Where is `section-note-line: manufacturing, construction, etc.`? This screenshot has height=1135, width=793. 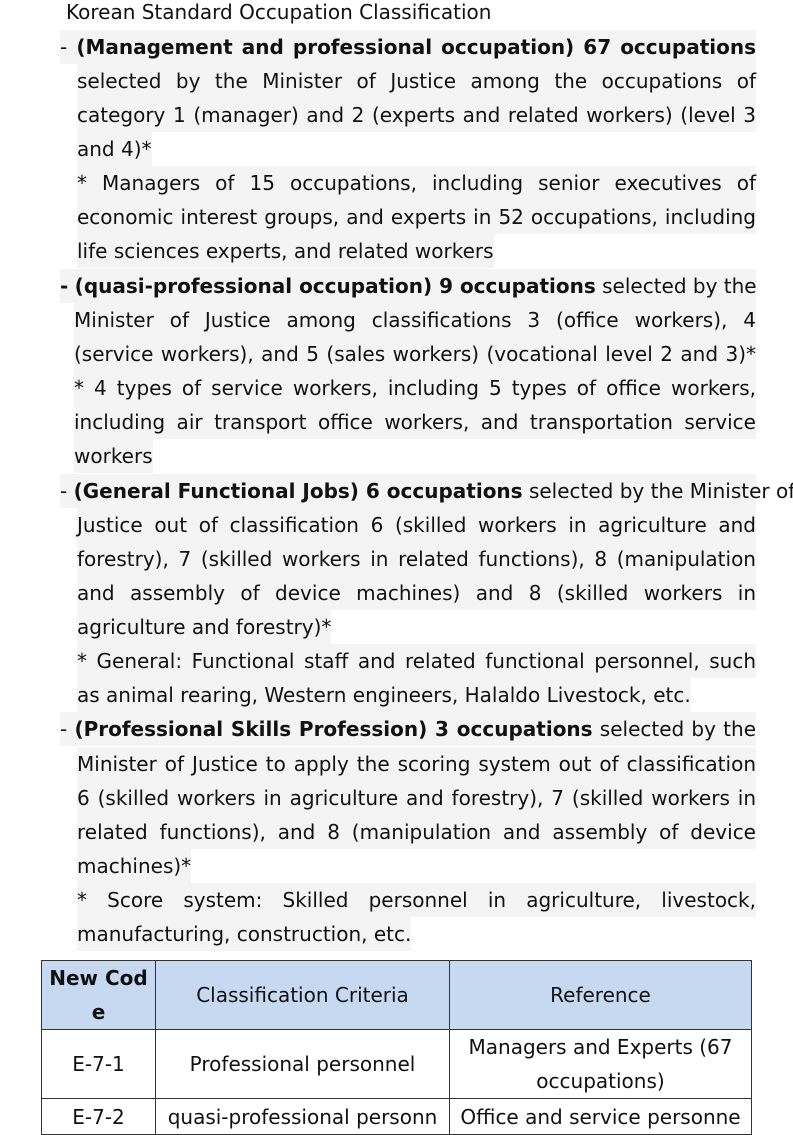 section-note-line: manufacturing, construction, etc. is located at coordinates (244, 934).